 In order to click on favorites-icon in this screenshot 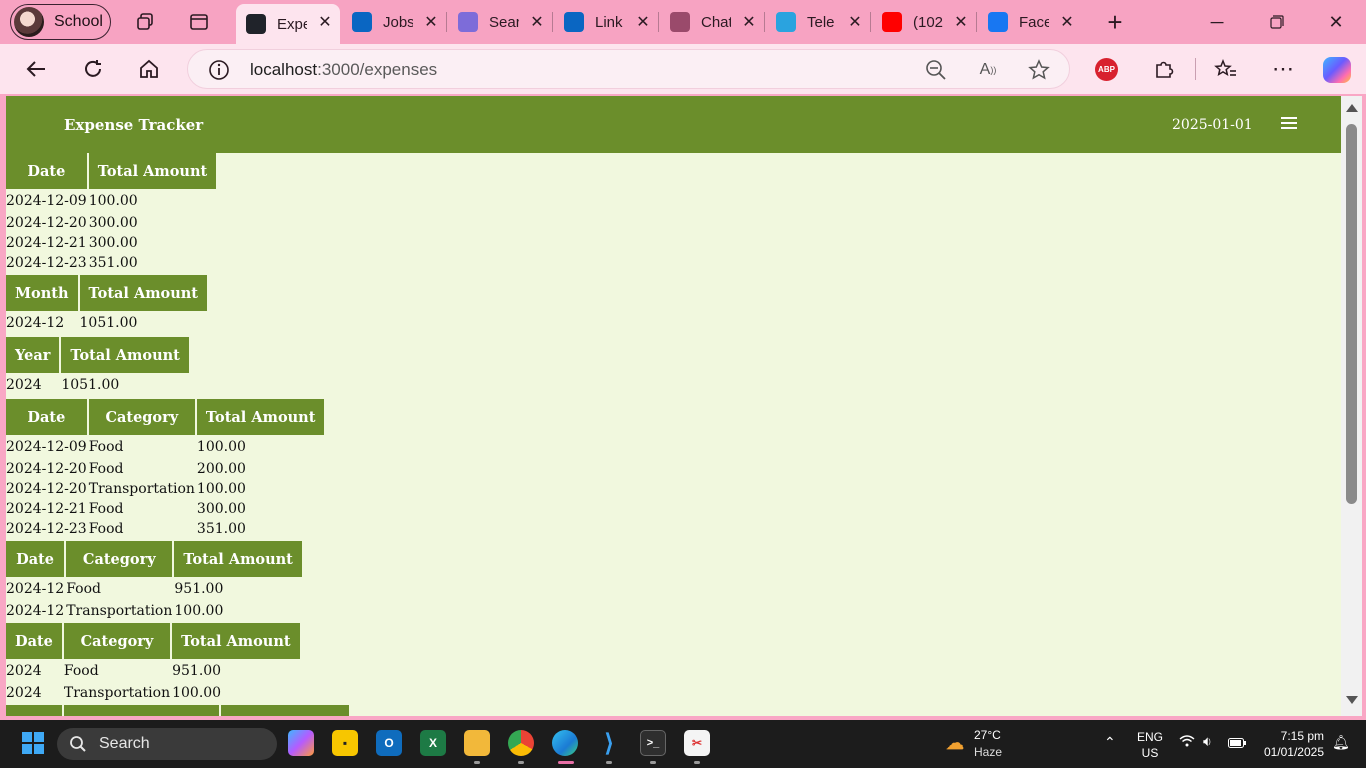, I will do `click(1226, 69)`.